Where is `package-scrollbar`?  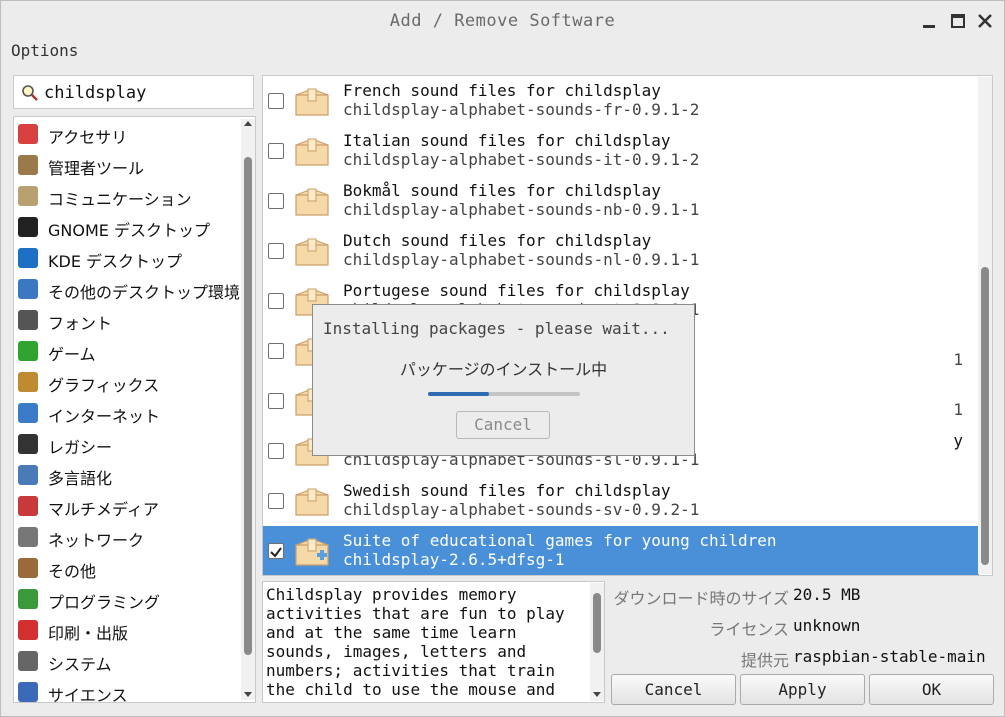
package-scrollbar is located at coordinates (985, 325).